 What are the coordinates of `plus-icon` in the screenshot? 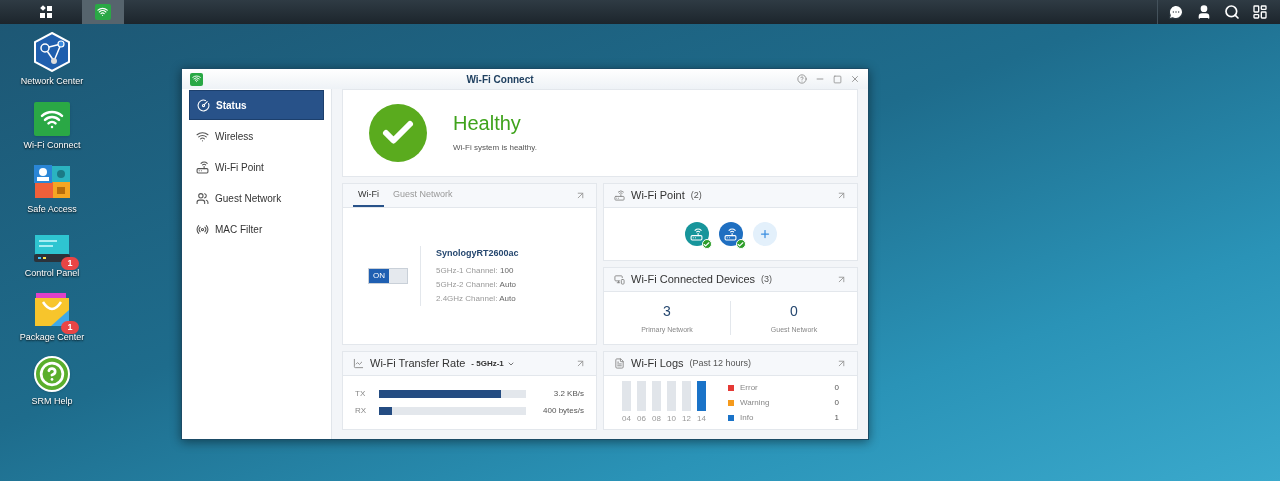 It's located at (764, 234).